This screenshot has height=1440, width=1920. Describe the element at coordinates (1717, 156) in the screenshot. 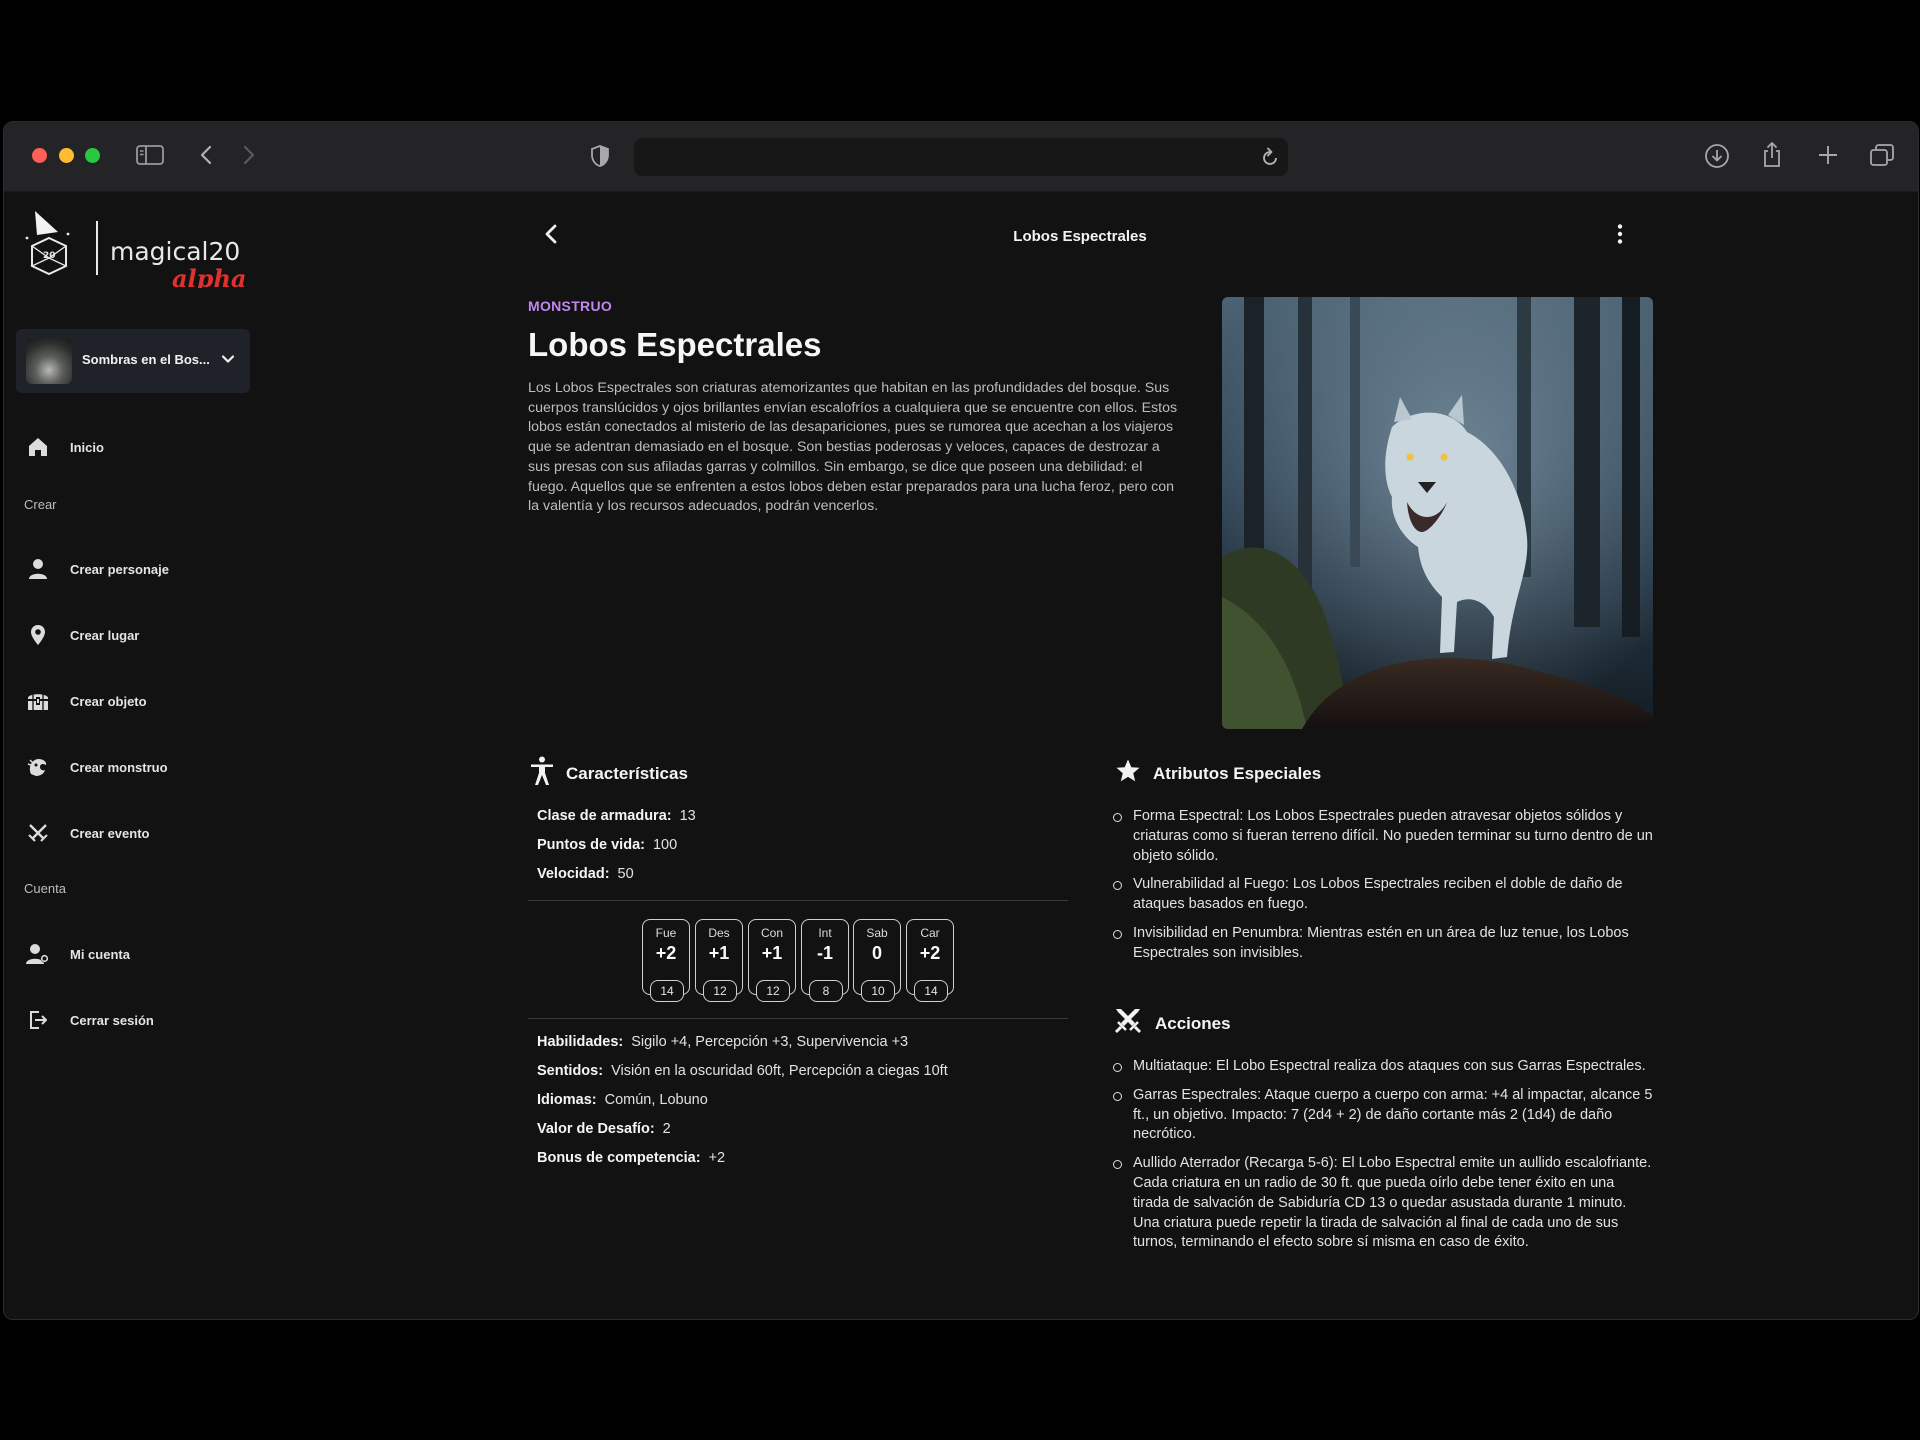

I see `download-icon` at that location.